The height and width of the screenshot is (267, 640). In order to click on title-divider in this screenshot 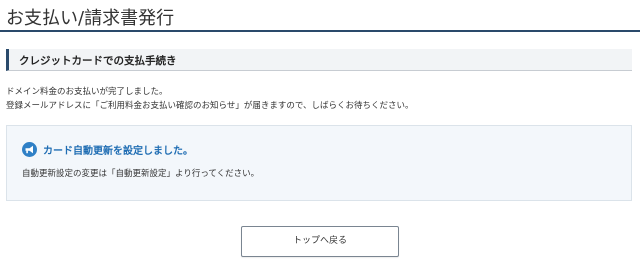, I will do `click(320, 31)`.